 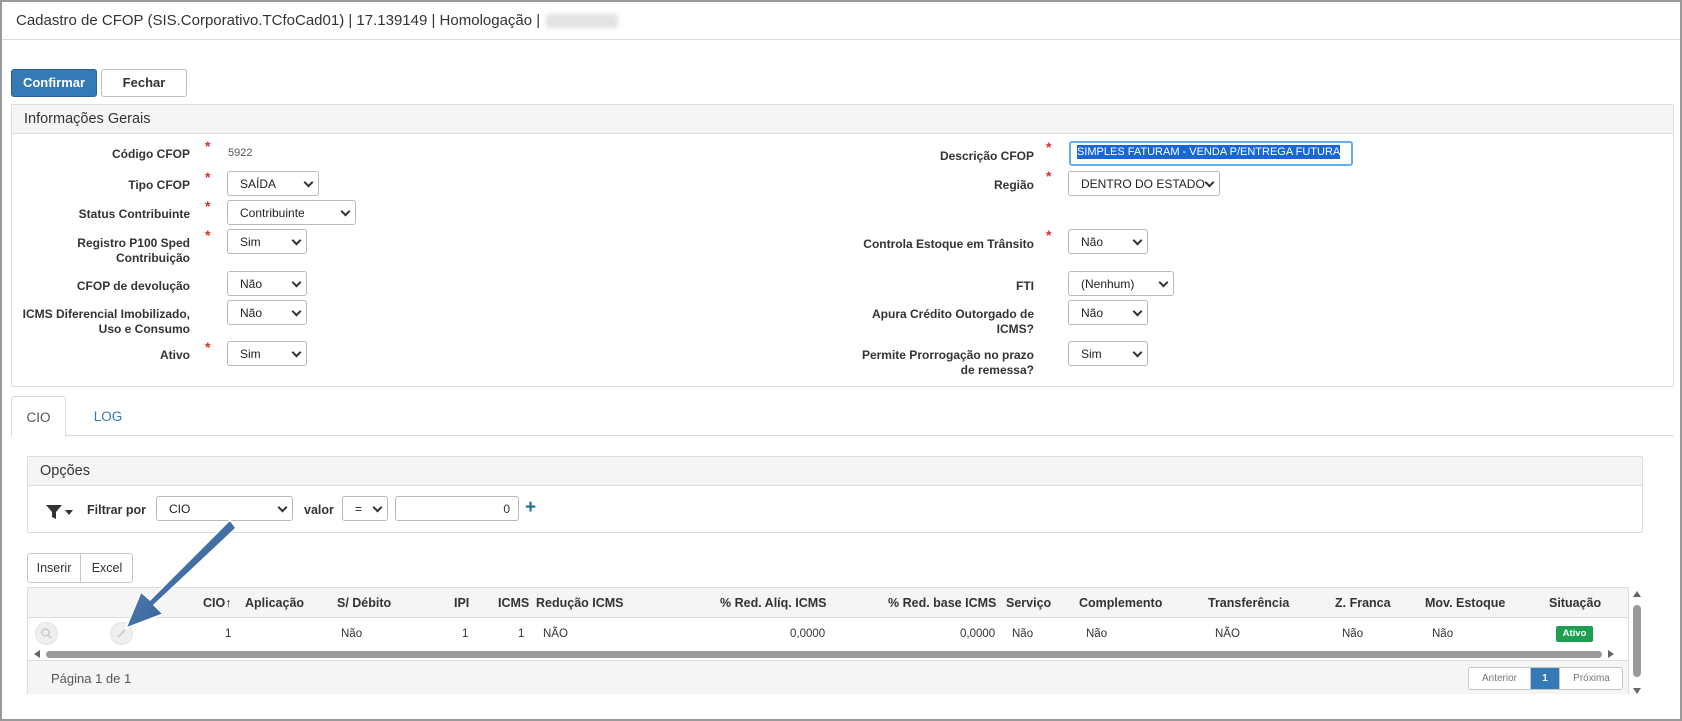 What do you see at coordinates (828, 633) in the screenshot?
I see `table-row` at bounding box center [828, 633].